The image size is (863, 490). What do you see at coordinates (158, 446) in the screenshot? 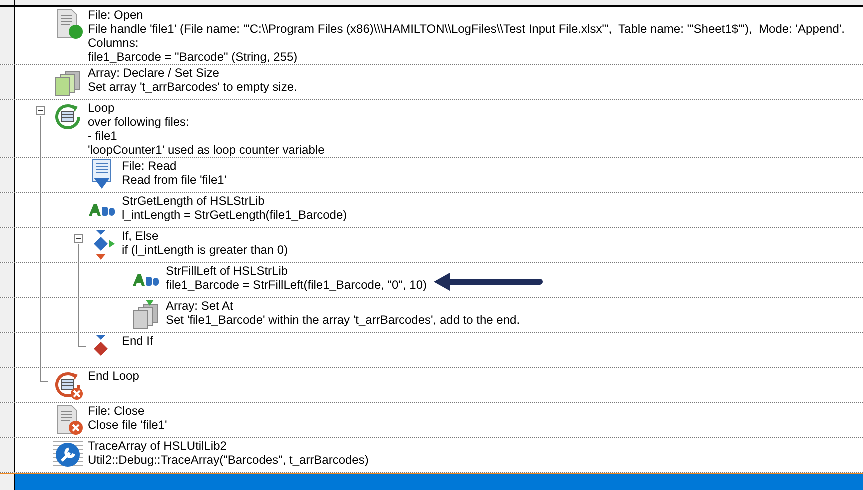
I see `step-title: TraceArray of HSLUtilLib2` at bounding box center [158, 446].